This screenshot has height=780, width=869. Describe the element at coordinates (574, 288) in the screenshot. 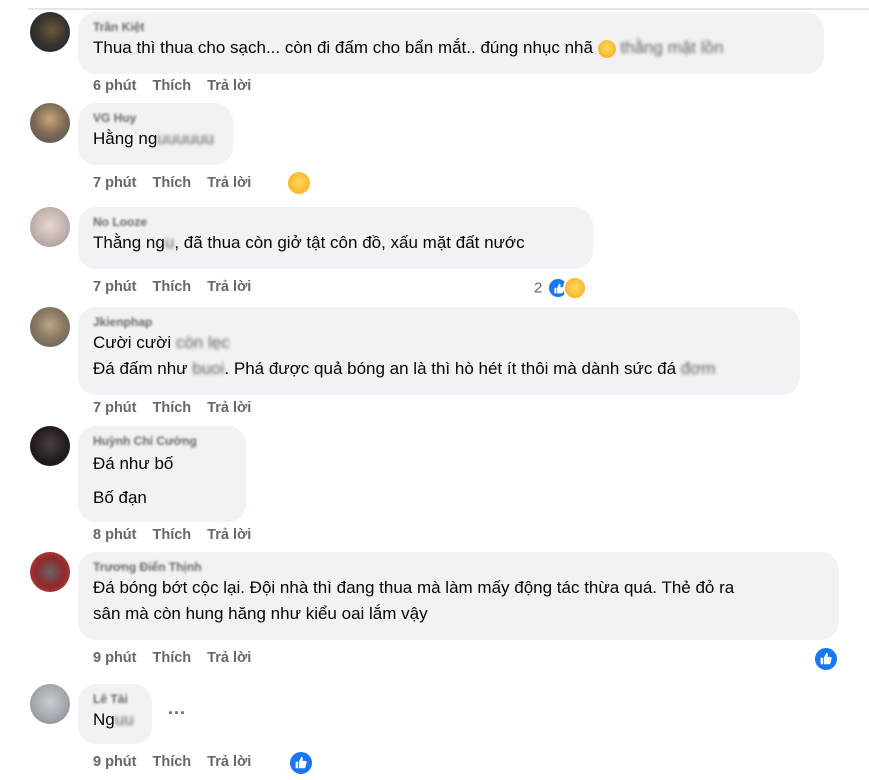

I see `laughing-emoji-icon` at that location.